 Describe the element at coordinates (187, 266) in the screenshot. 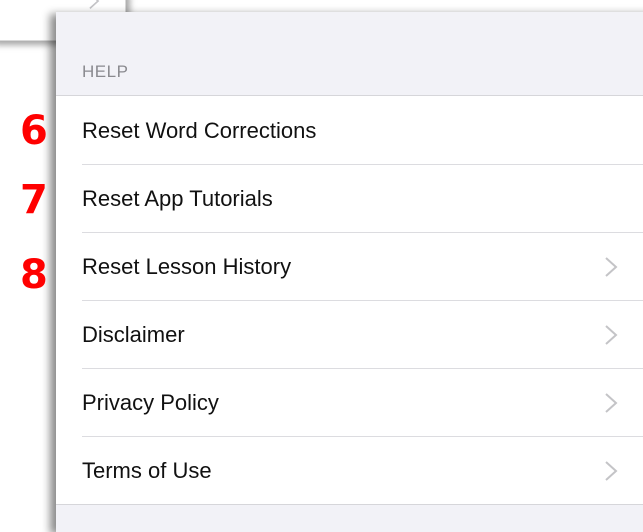

I see `row-label: Reset Lesson History` at that location.